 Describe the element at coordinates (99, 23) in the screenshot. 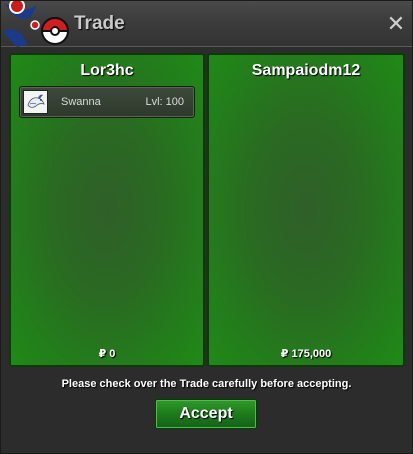

I see `window-title: Trade` at that location.